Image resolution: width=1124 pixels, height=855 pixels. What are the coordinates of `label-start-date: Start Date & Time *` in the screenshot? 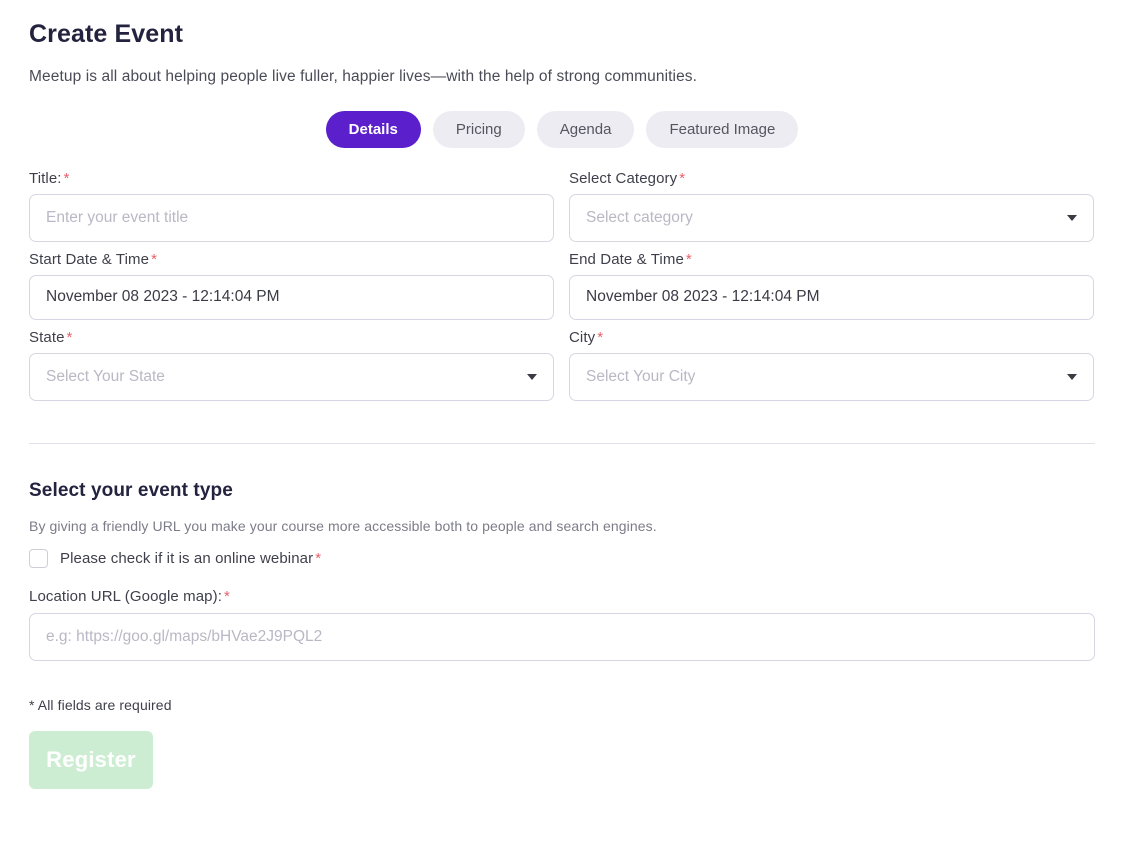 It's located at (291, 259).